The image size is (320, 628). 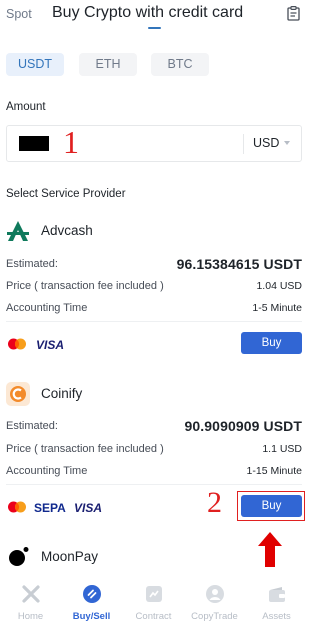 What do you see at coordinates (18, 394) in the screenshot?
I see `coinify-logo-icon` at bounding box center [18, 394].